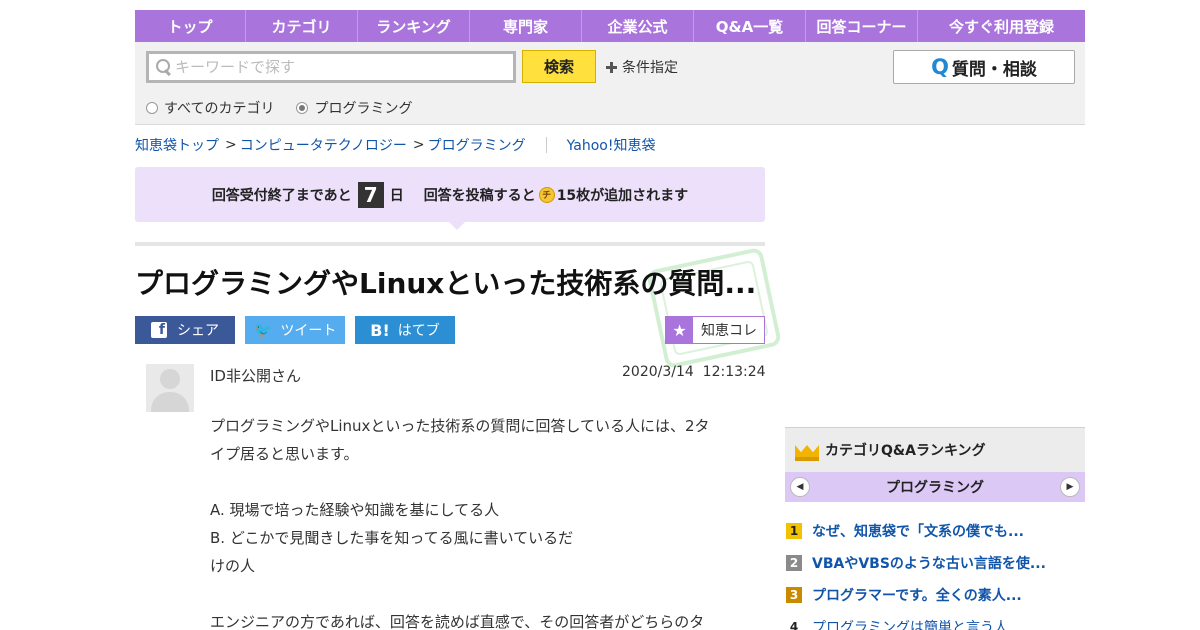  Describe the element at coordinates (170, 388) in the screenshot. I see `avatar` at that location.